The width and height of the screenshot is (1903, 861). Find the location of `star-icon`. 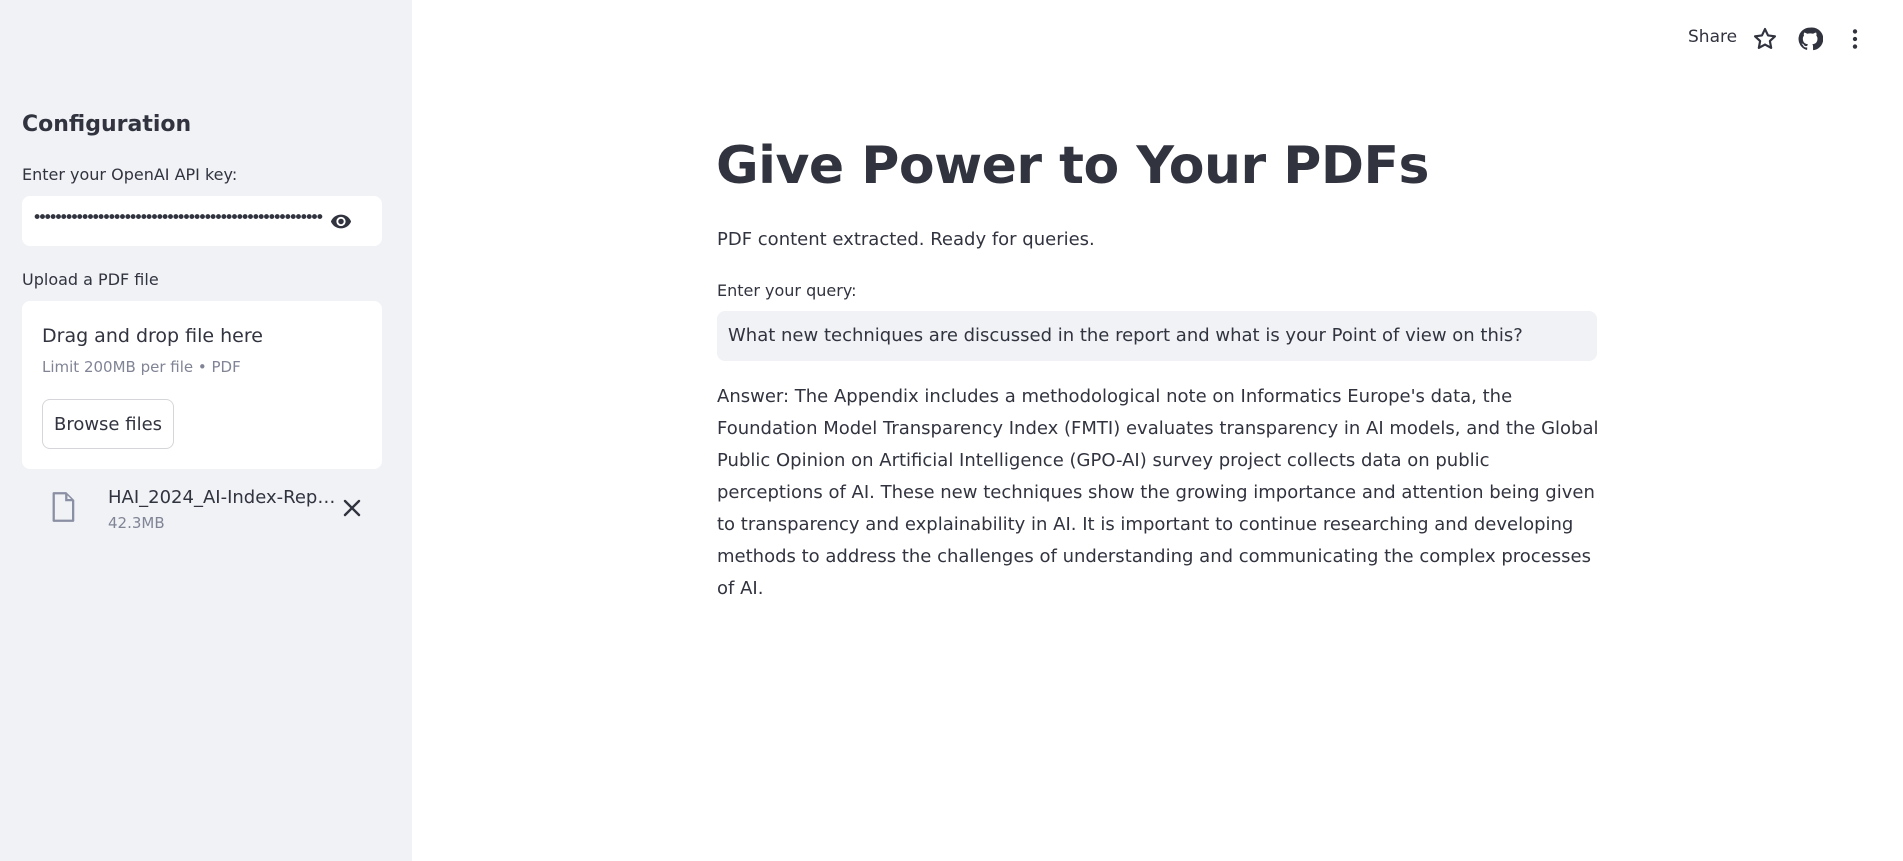

star-icon is located at coordinates (1765, 39).